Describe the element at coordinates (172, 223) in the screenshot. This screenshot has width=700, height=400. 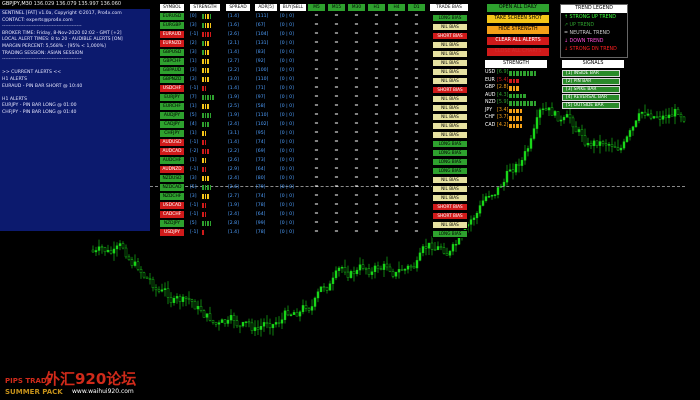
I see `symbol-button: NZDJPY` at that location.